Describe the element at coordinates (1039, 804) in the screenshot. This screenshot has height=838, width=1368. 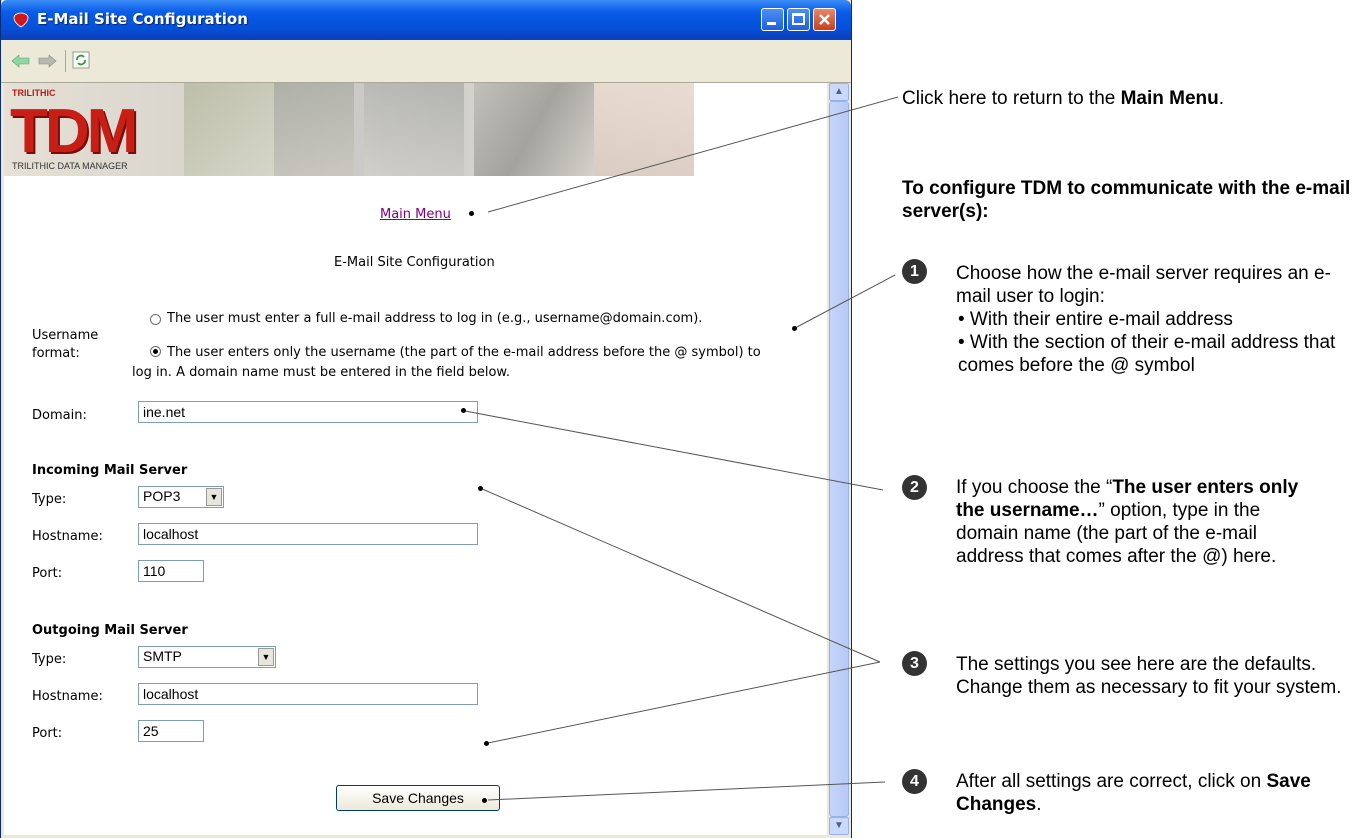
I see `step-4-suffix: .` at that location.